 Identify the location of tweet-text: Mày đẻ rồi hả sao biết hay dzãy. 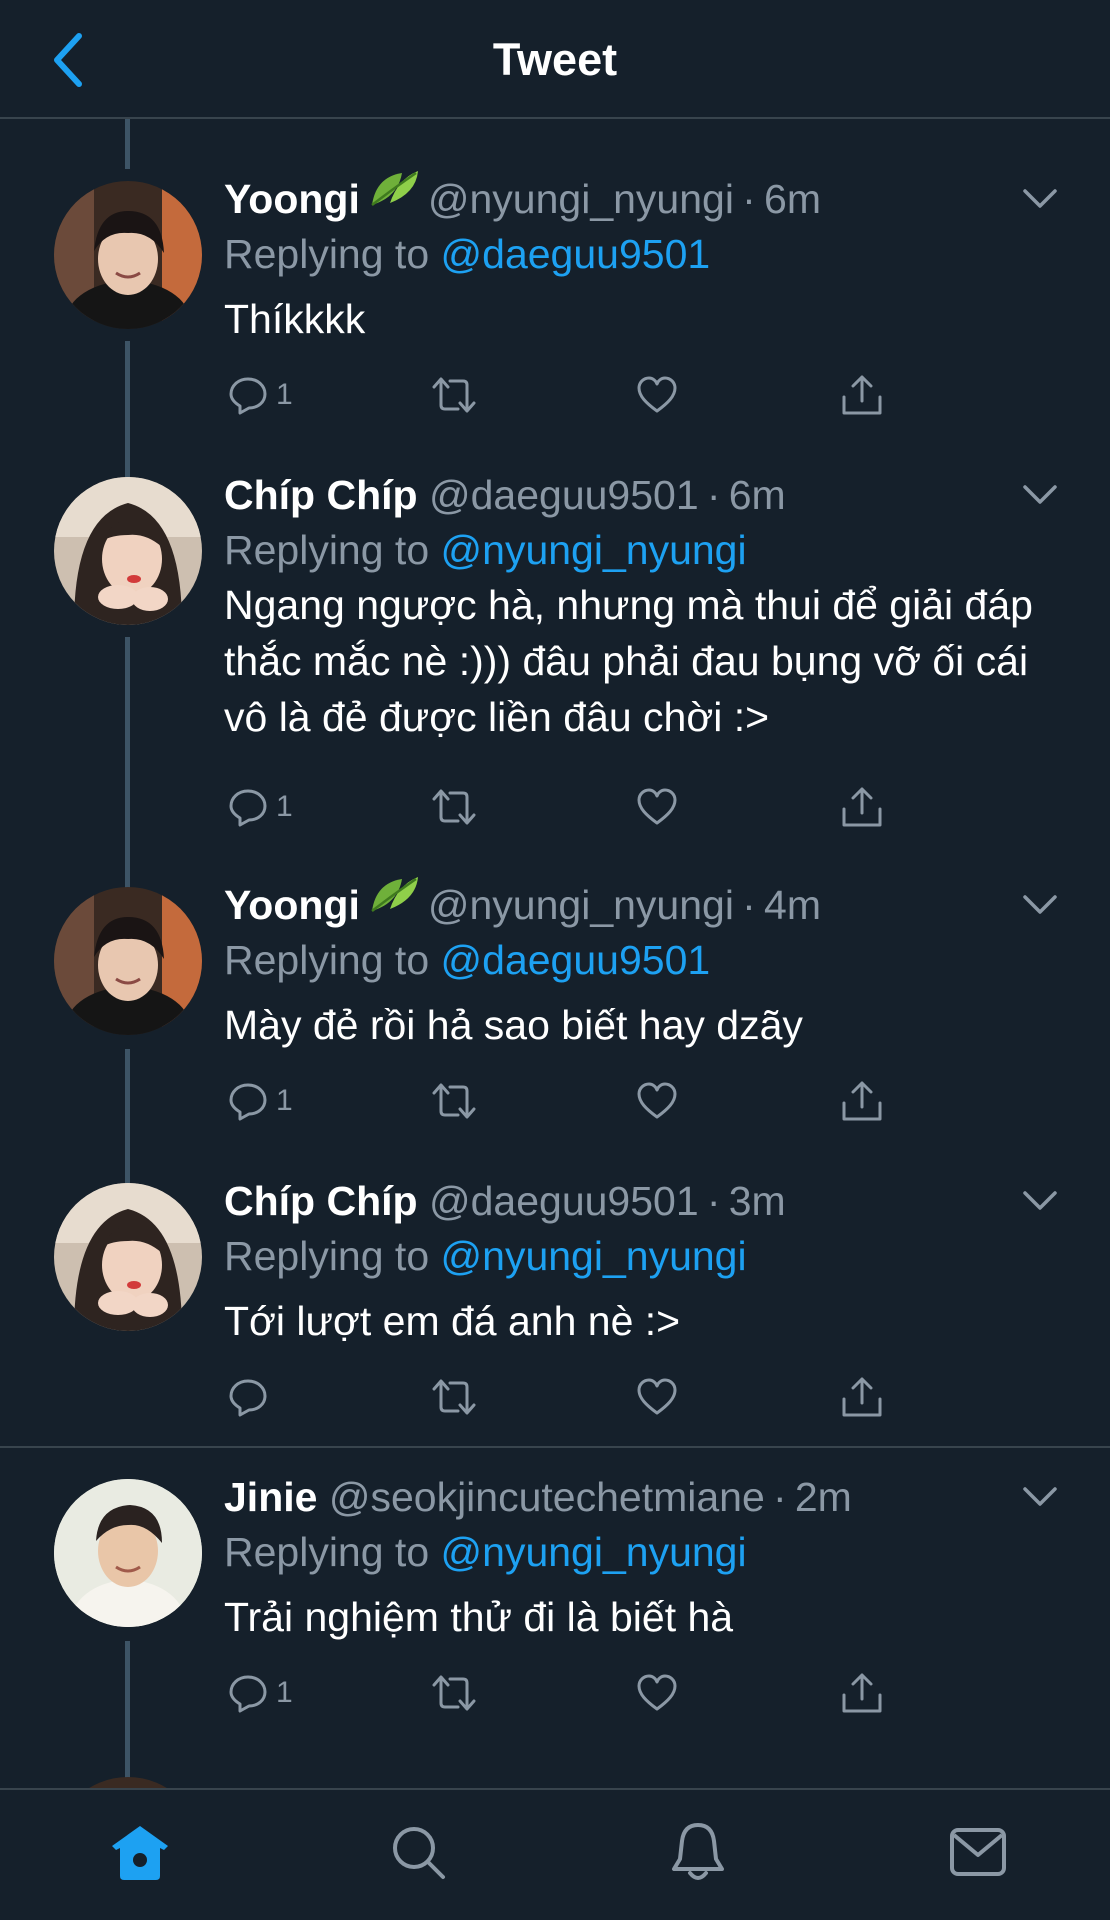
(513, 1025).